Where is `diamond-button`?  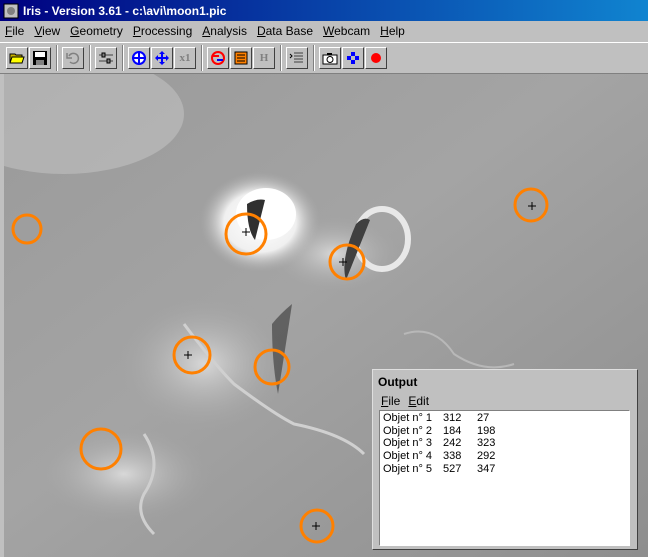
diamond-button is located at coordinates (353, 58).